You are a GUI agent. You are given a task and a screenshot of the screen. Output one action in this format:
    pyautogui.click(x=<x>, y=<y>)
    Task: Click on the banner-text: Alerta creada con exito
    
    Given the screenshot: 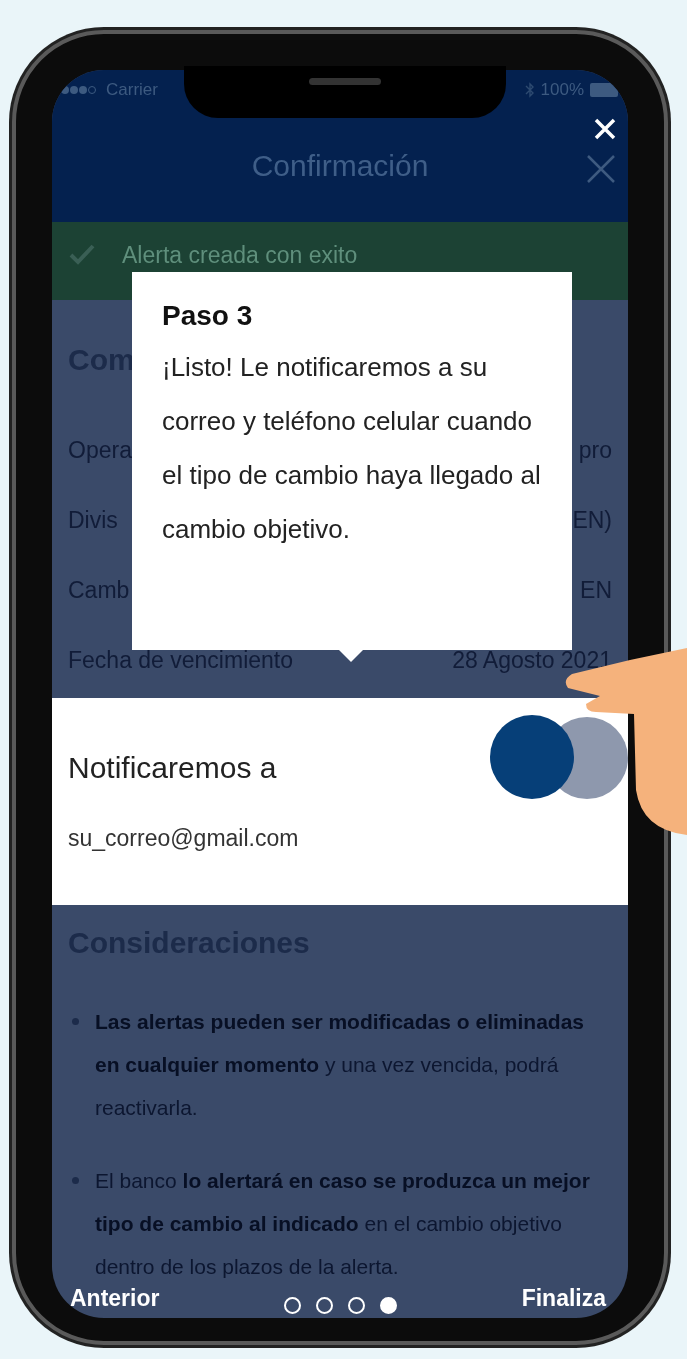 What is the action you would take?
    pyautogui.click(x=240, y=255)
    